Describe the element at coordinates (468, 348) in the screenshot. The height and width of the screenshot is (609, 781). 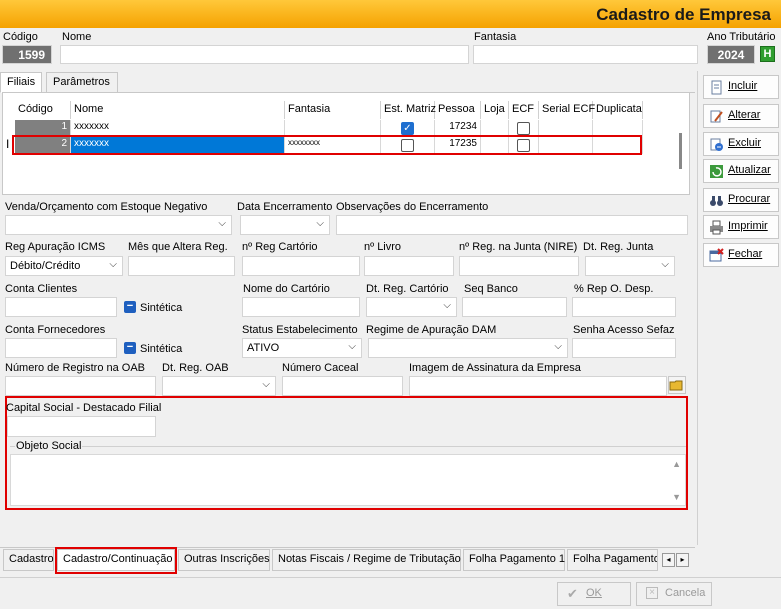
I see `regime-dam-select: ⌵` at that location.